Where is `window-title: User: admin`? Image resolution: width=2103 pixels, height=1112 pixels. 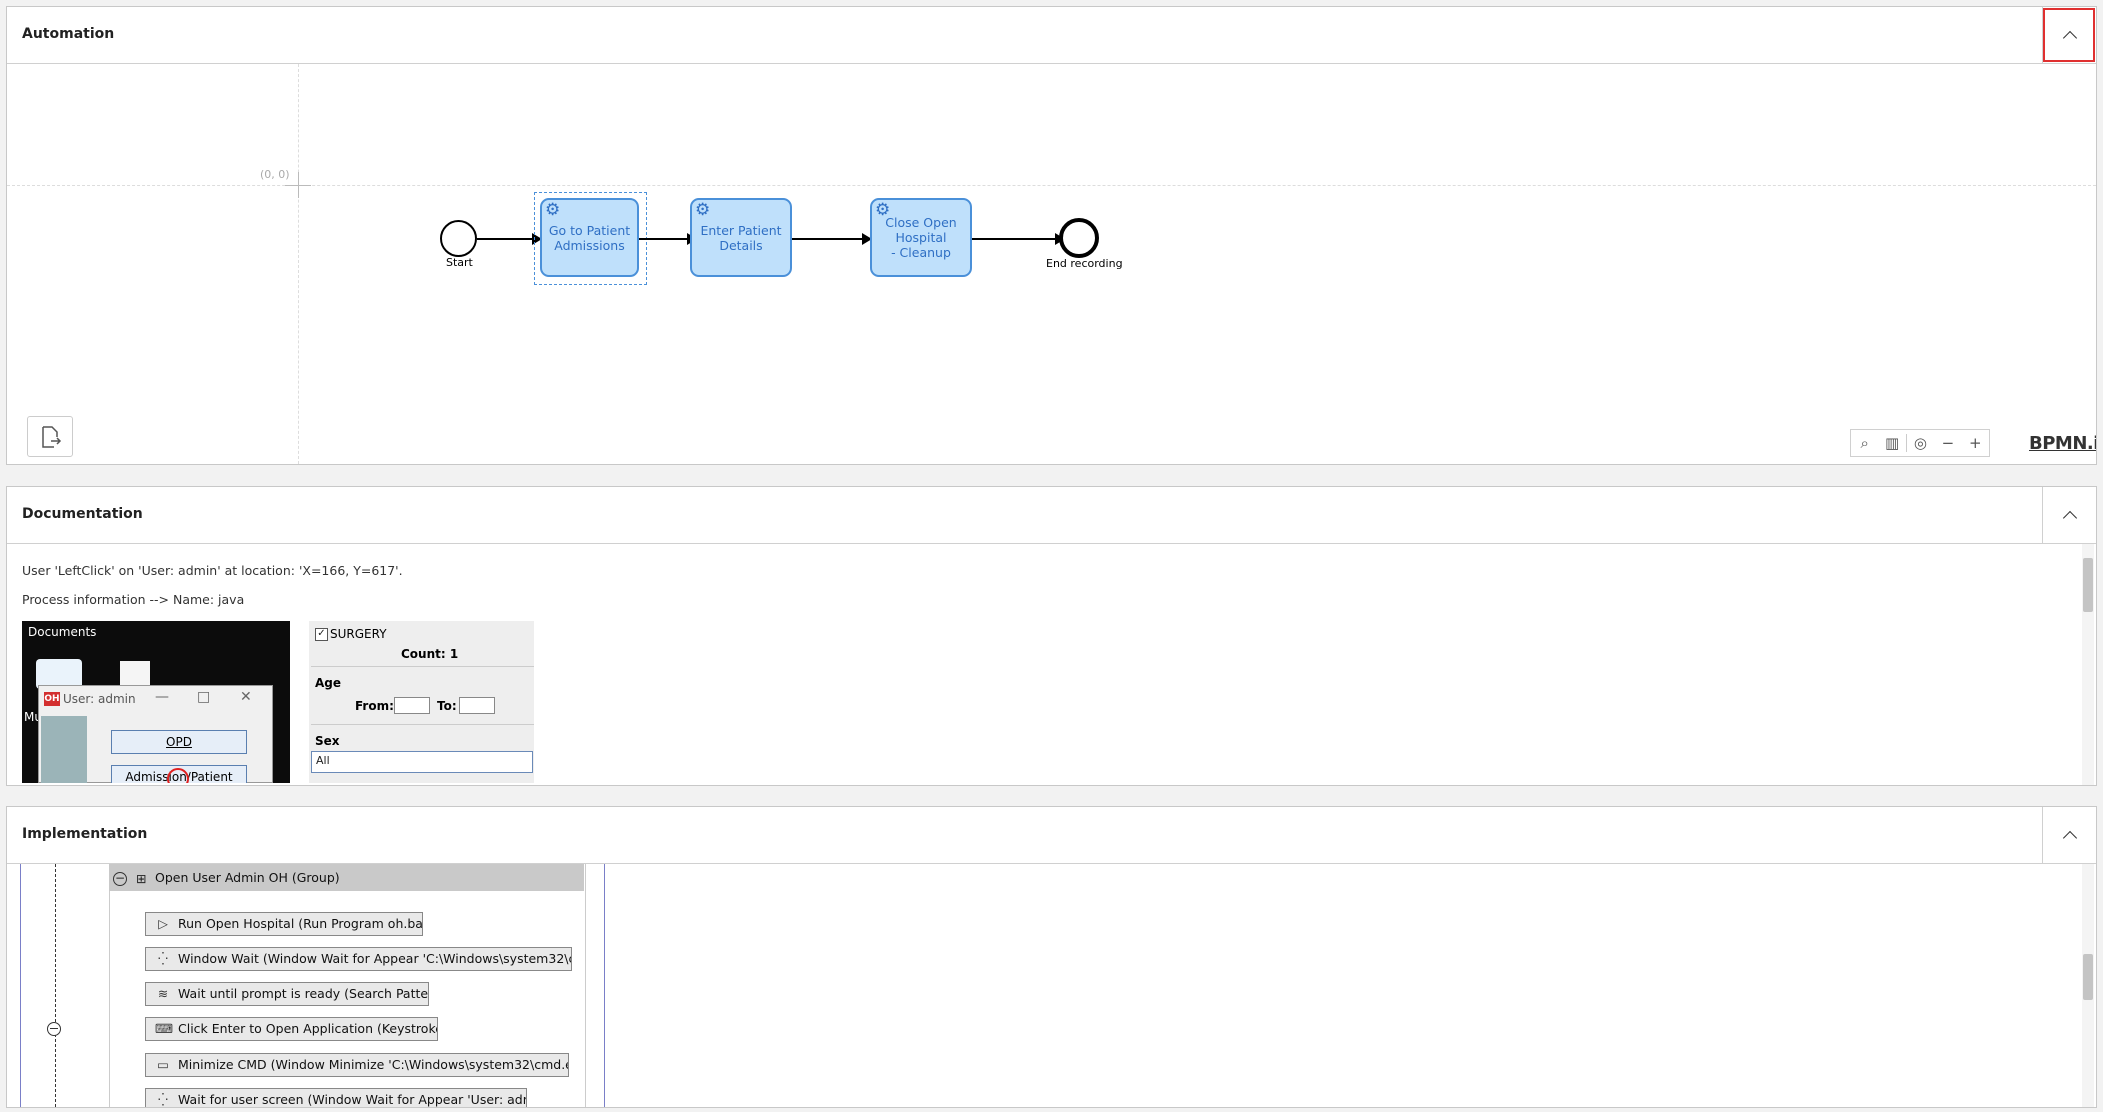 window-title: User: admin is located at coordinates (99, 699).